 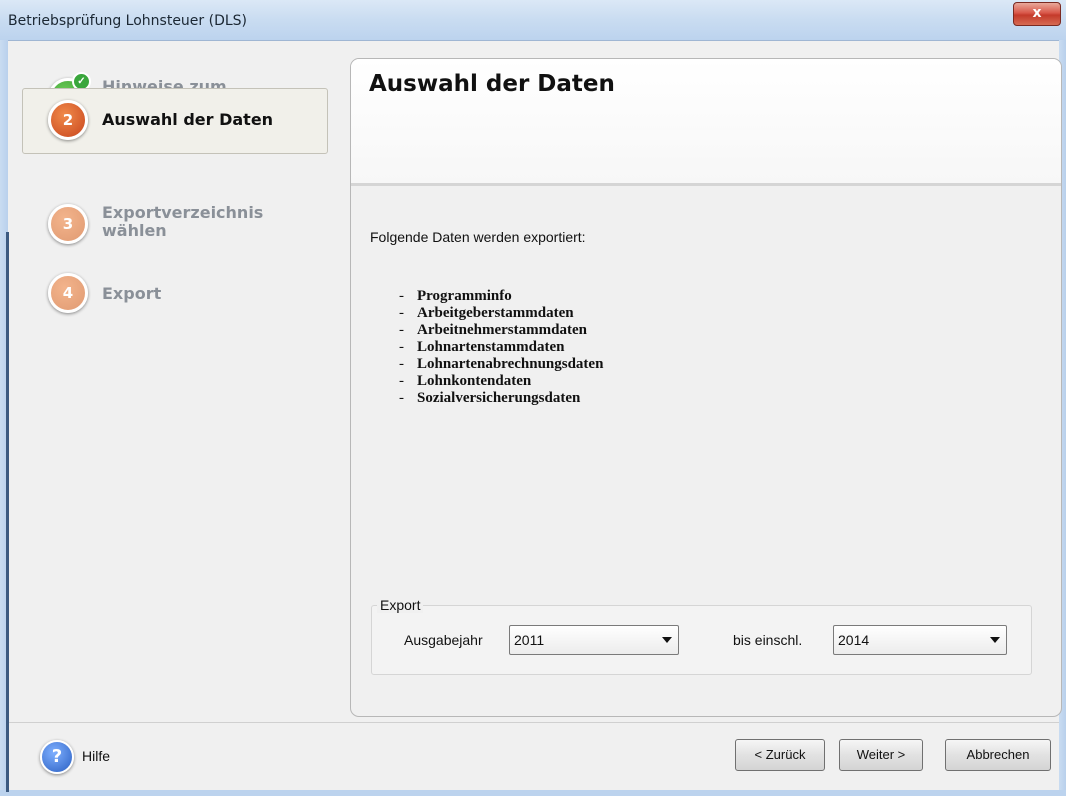 What do you see at coordinates (57, 757) in the screenshot?
I see `help-icon: ?` at bounding box center [57, 757].